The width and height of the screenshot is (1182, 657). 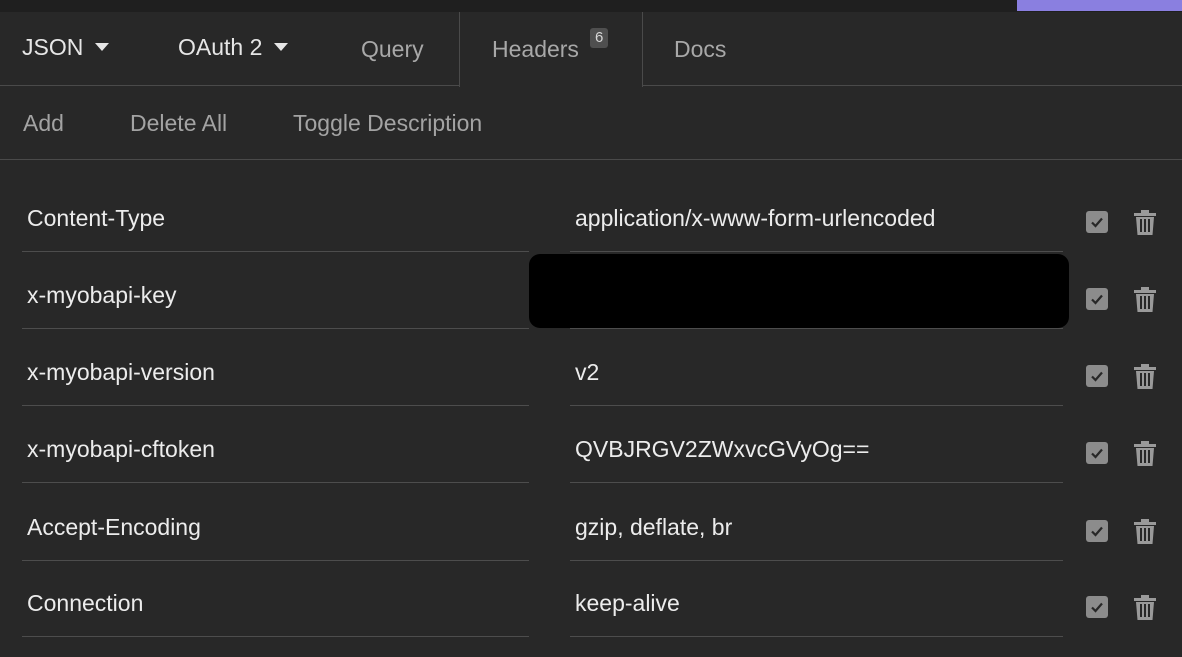 What do you see at coordinates (599, 38) in the screenshot?
I see `headers-count-badge: 6` at bounding box center [599, 38].